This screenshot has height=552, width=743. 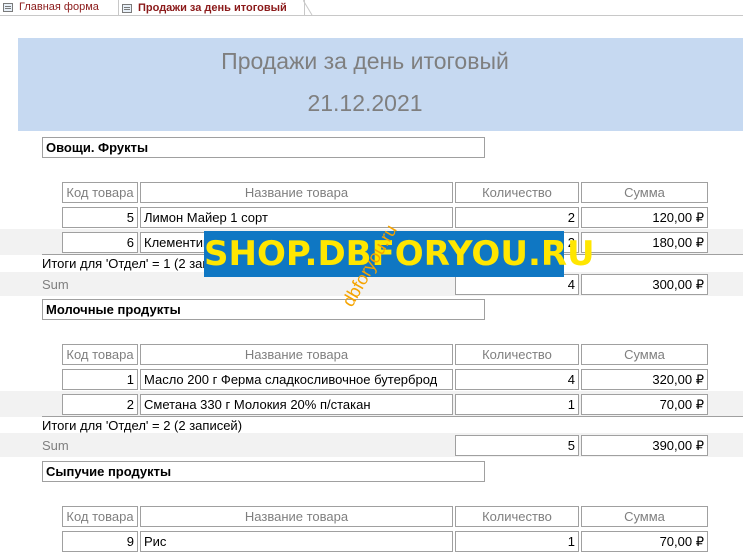 I want to click on sum-total: 390,00 ₽, so click(x=644, y=445).